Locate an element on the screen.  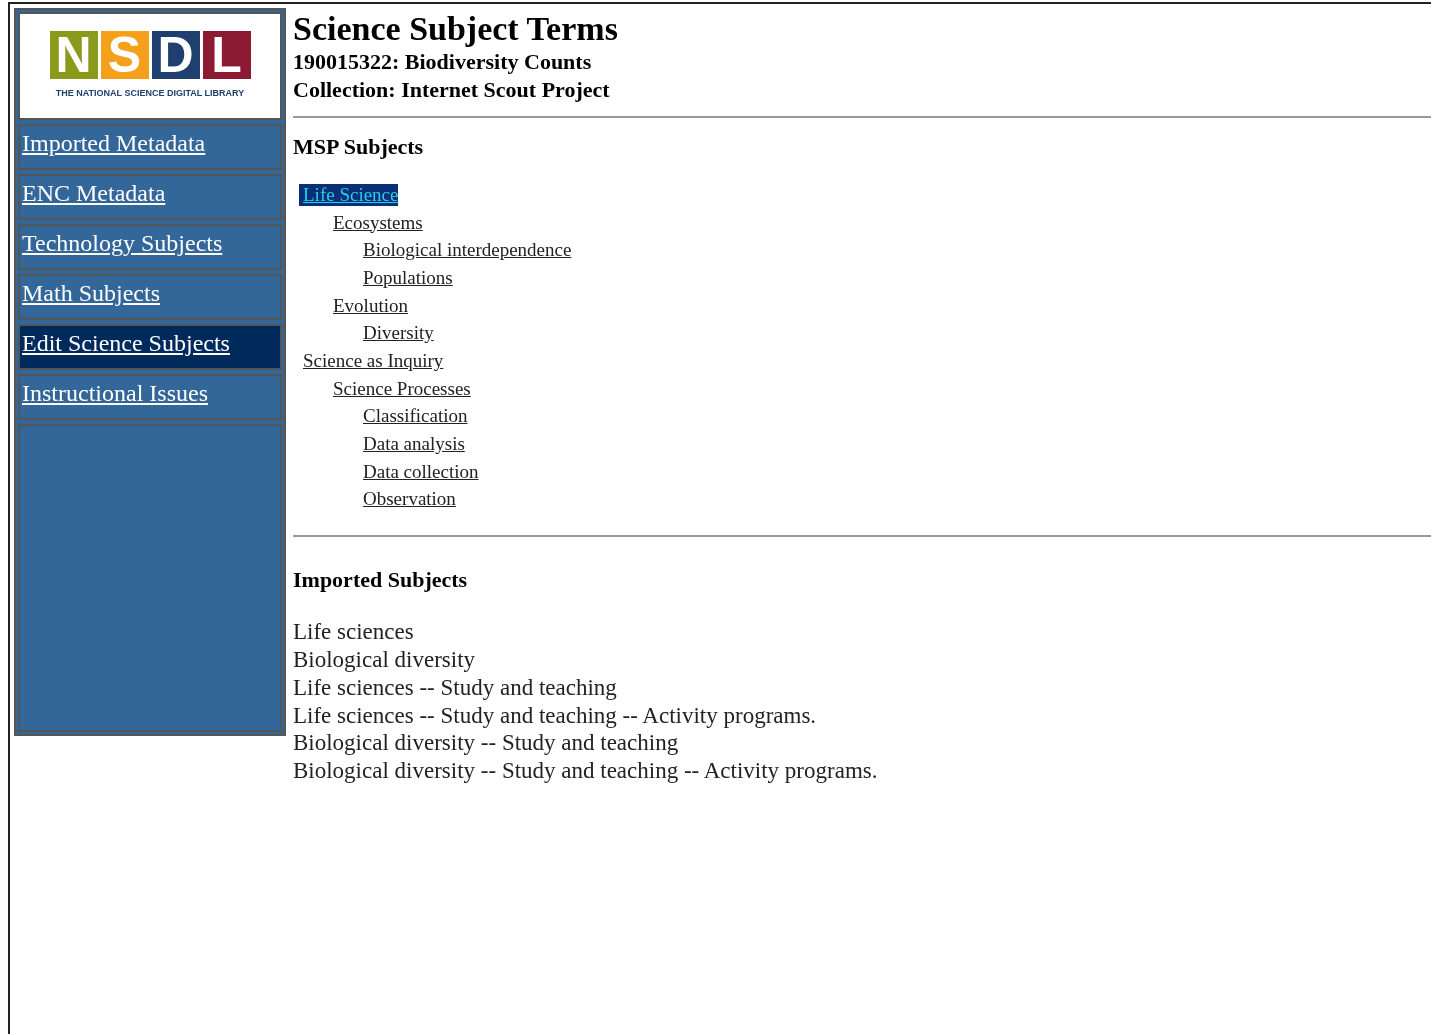
subject-term: Biological diversity -- Study and teaching -- Activity programs. is located at coordinates (586, 771).